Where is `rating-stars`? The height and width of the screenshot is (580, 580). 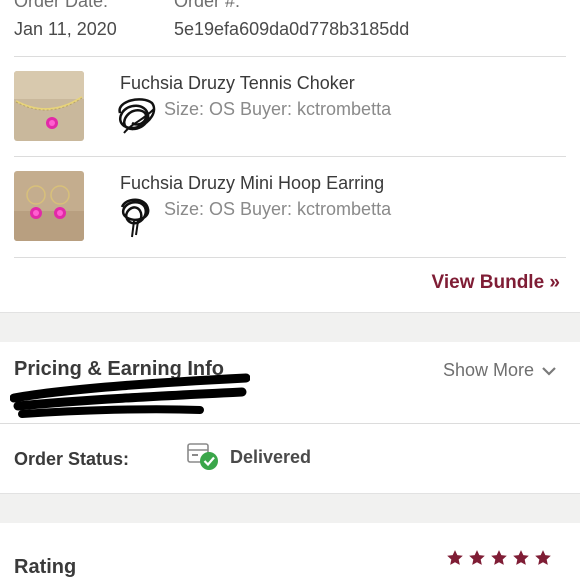 rating-stars is located at coordinates (499, 558).